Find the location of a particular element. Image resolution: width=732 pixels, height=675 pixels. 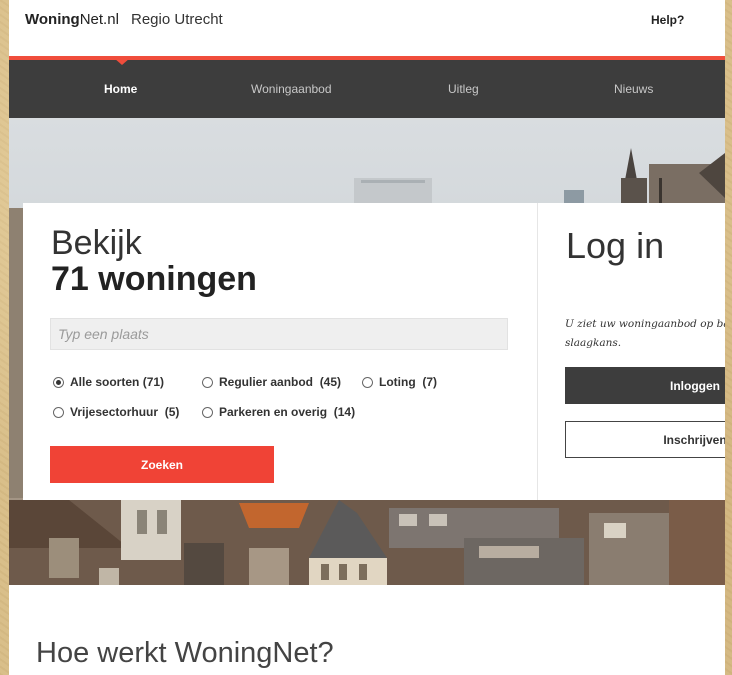

logo-rest-text: Net.nl is located at coordinates (99, 19).